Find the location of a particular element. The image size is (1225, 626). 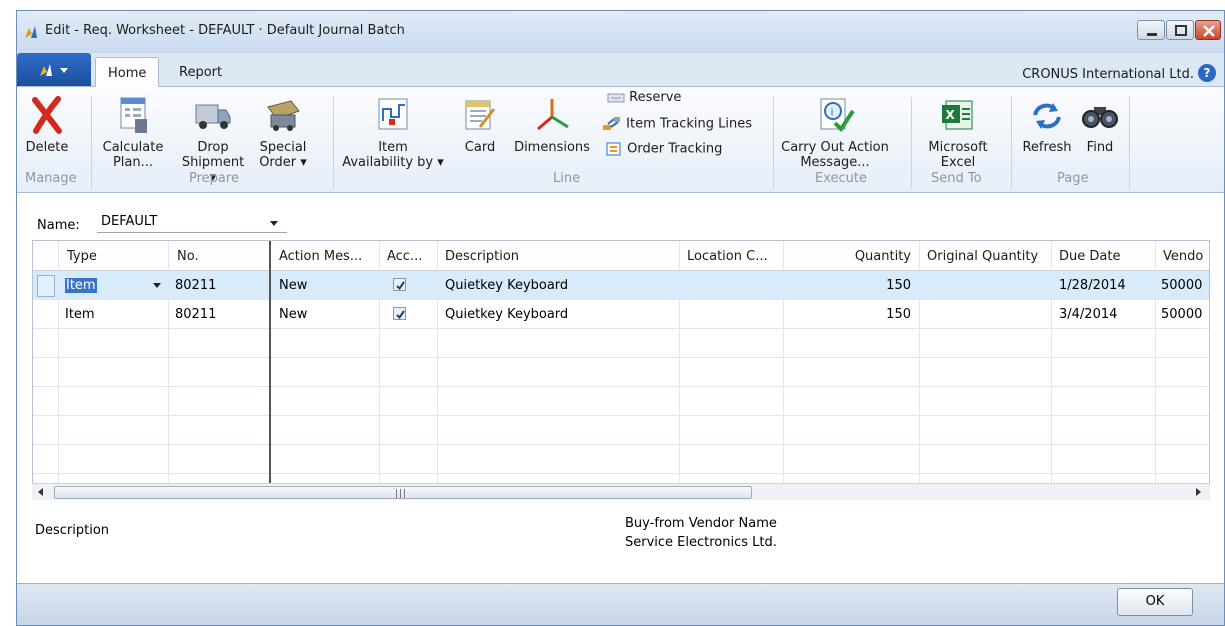

availability-chart-icon is located at coordinates (393, 114).